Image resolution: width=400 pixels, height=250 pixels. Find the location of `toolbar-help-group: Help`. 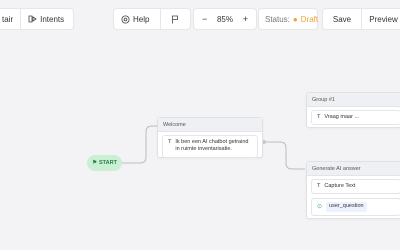

toolbar-help-group: Help is located at coordinates (152, 19).